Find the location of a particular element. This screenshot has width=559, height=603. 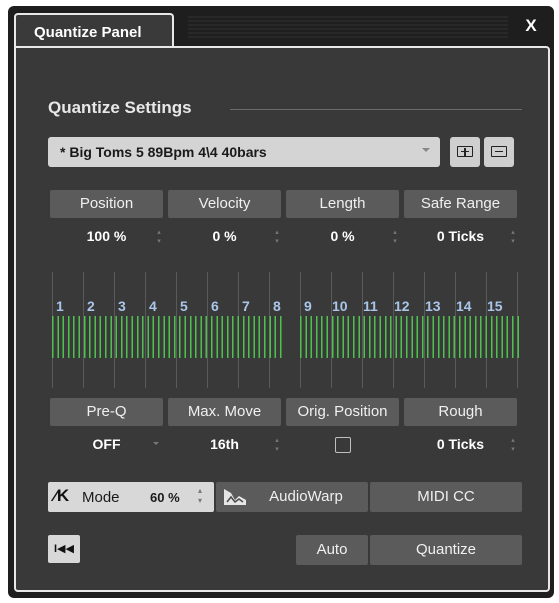

rough-label: Rough is located at coordinates (460, 412).